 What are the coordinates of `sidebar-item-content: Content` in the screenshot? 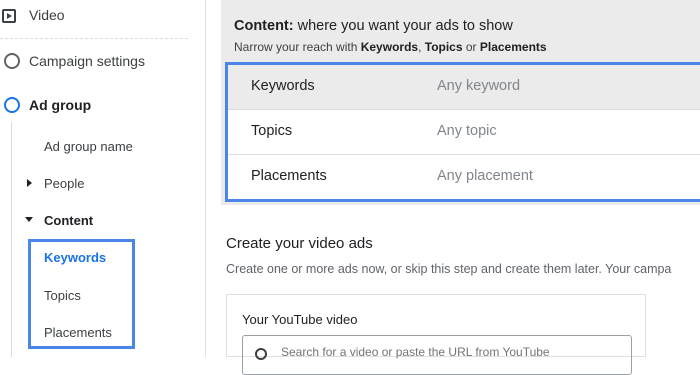 It's located at (68, 220).